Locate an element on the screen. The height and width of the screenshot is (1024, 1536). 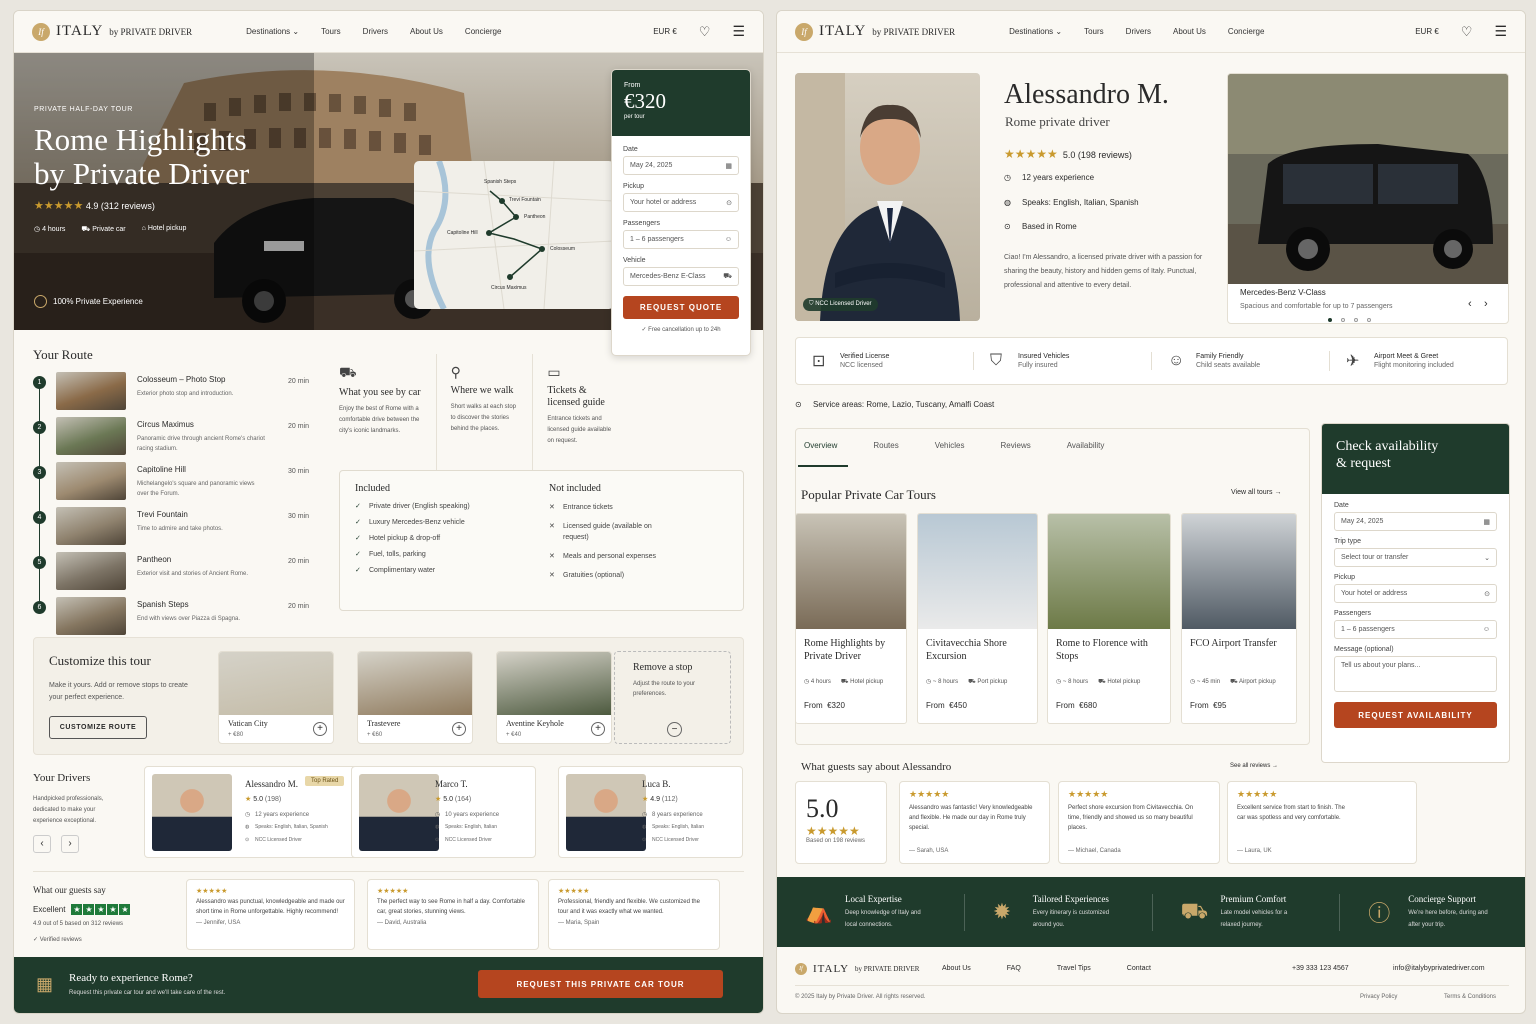
driver-langs-text: Speaks: English, Italian is located at coordinates (678, 827).